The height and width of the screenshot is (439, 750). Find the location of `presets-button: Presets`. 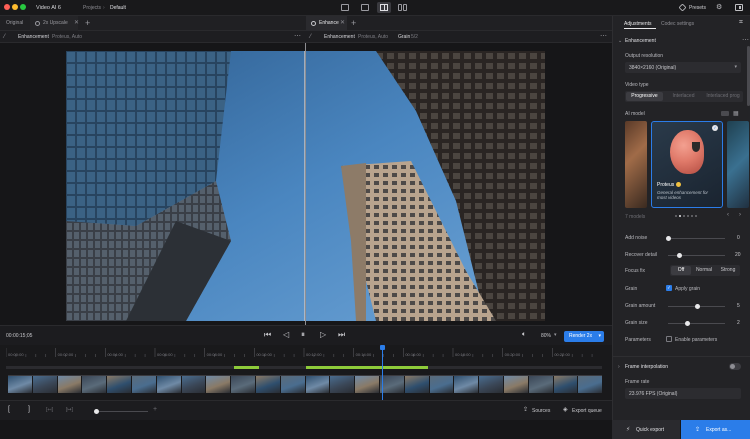

presets-button: Presets is located at coordinates (697, 8).